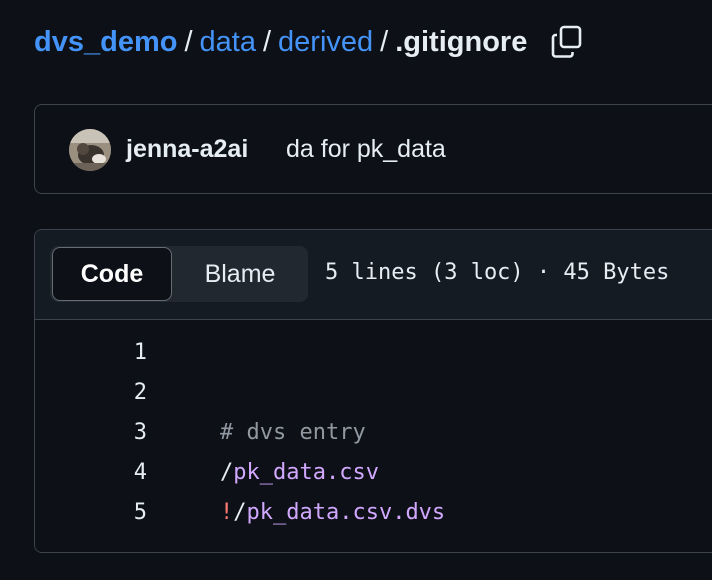 The image size is (712, 580). I want to click on user-avatar-icon, so click(90, 150).